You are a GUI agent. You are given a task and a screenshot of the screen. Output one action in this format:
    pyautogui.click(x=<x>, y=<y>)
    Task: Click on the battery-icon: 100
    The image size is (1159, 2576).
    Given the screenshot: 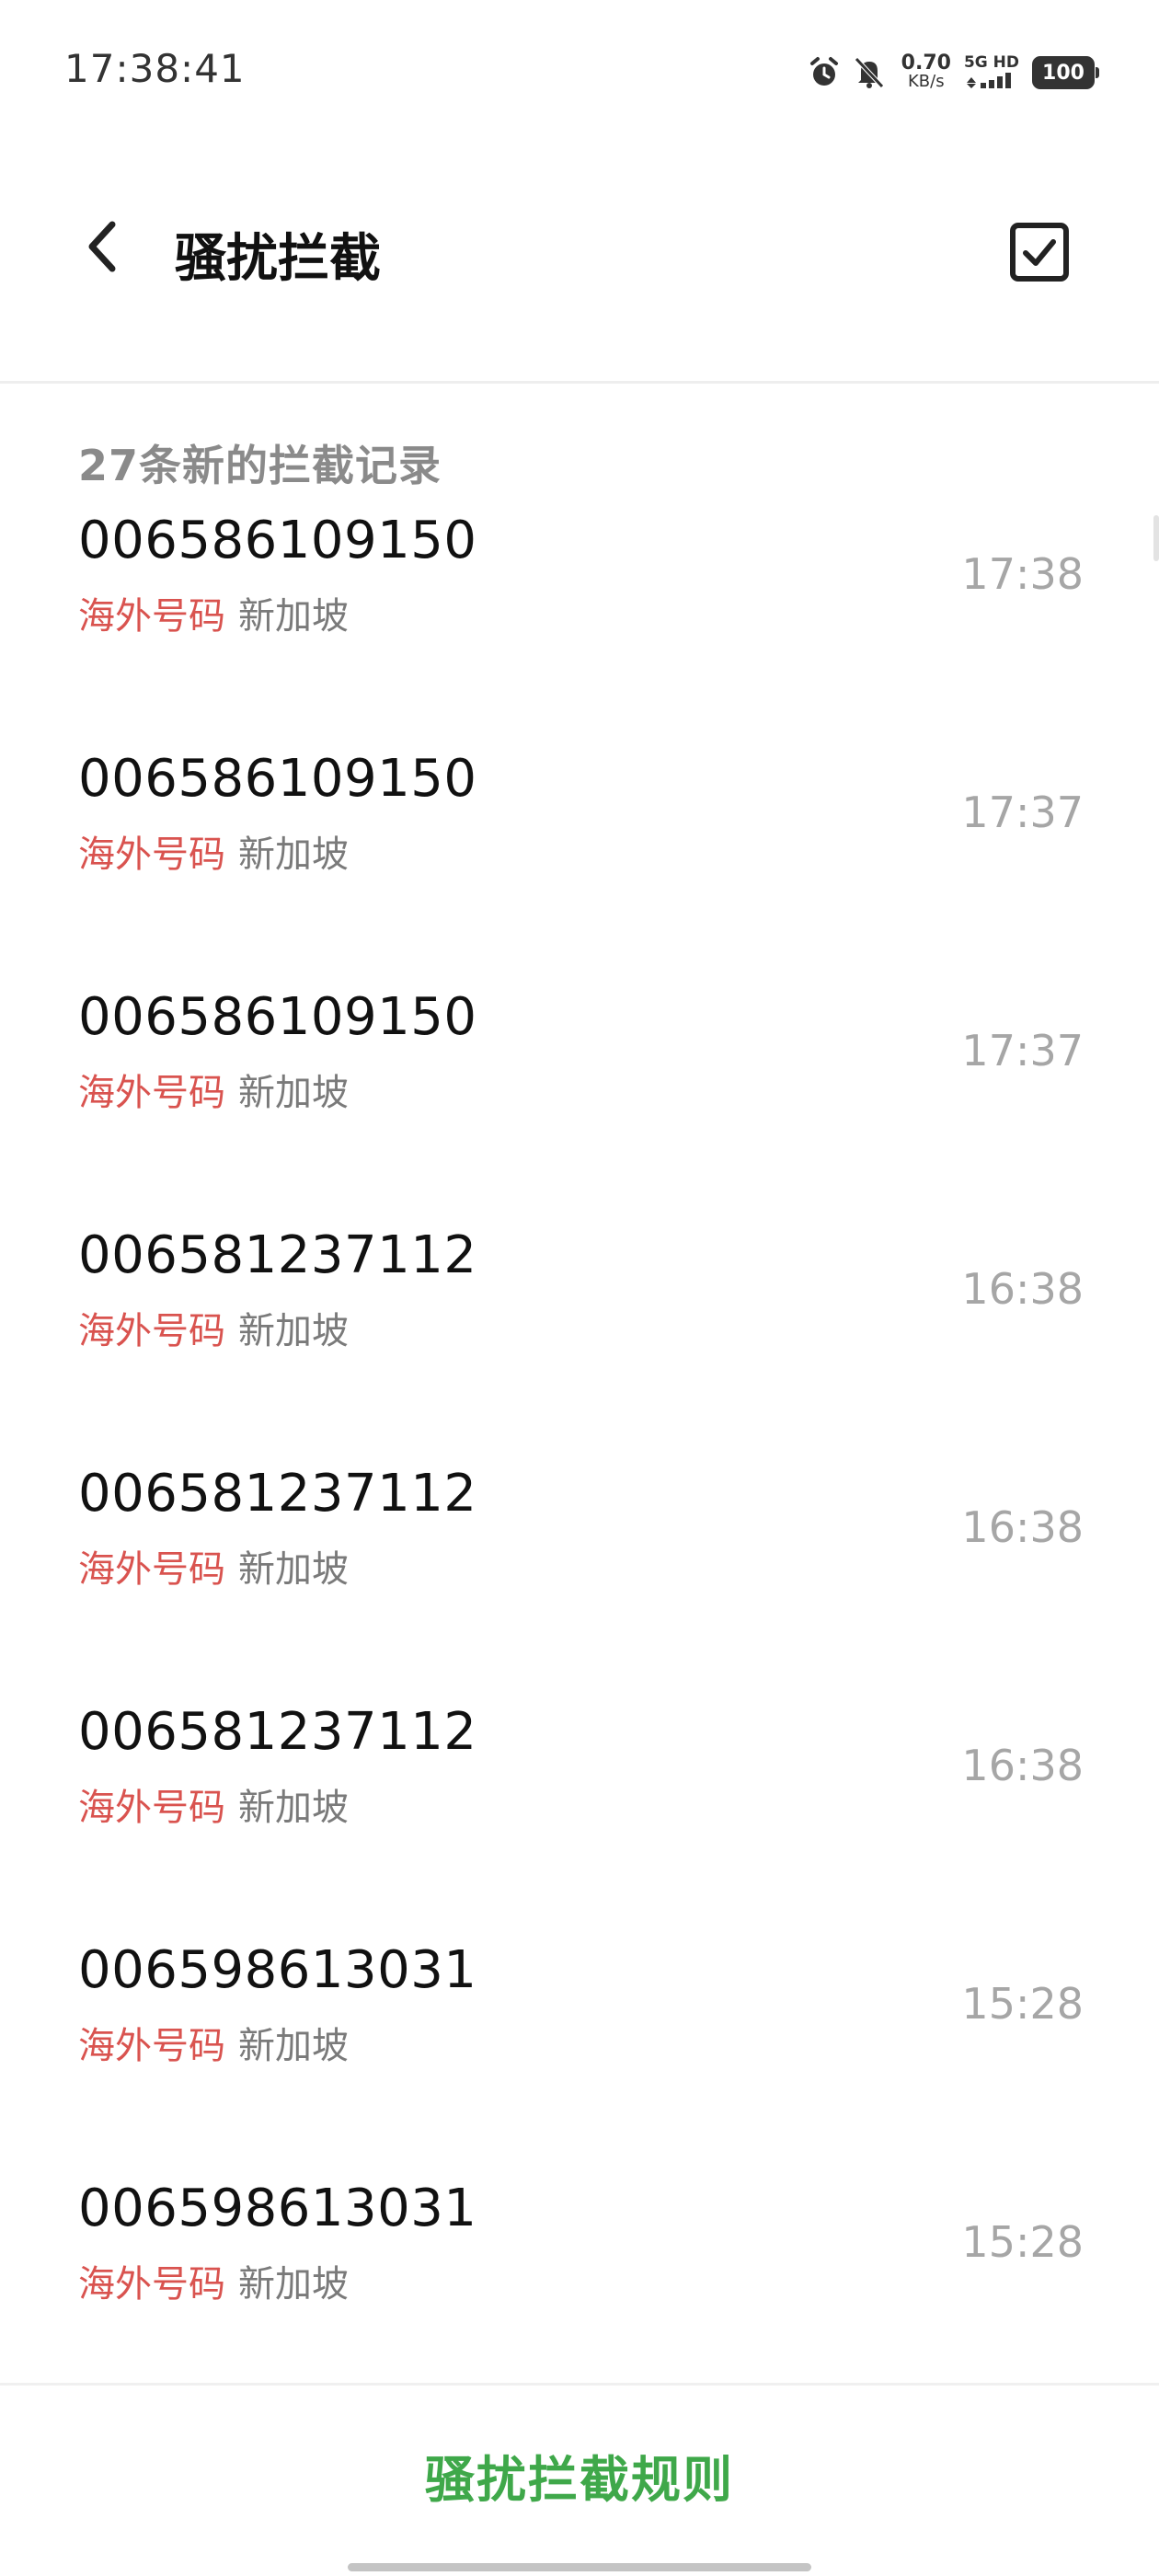 What is the action you would take?
    pyautogui.click(x=1065, y=72)
    